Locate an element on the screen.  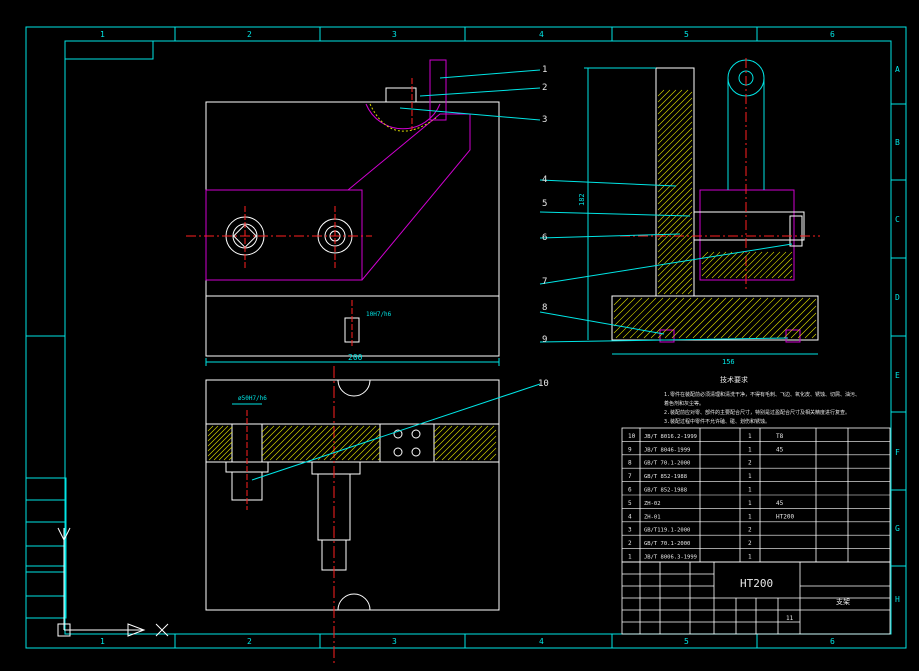
column-label-bottom: 4 is located at coordinates (541, 641).